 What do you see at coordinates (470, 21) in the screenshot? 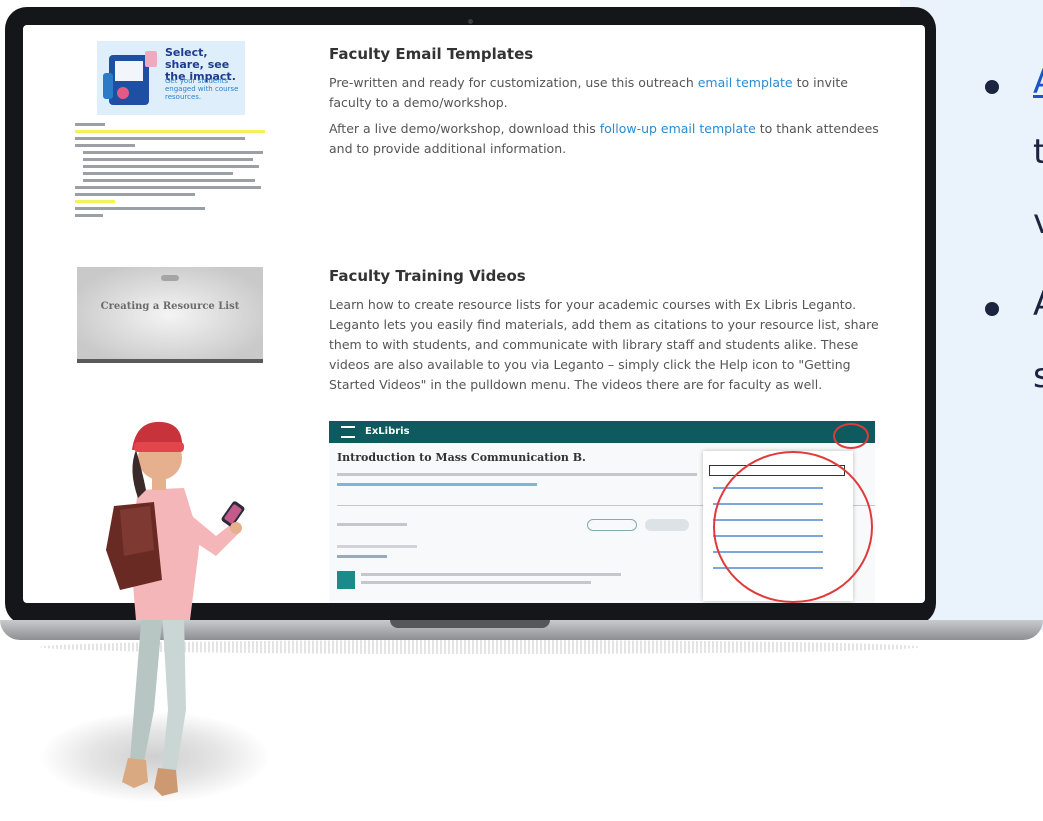
I see `camera-icon` at bounding box center [470, 21].